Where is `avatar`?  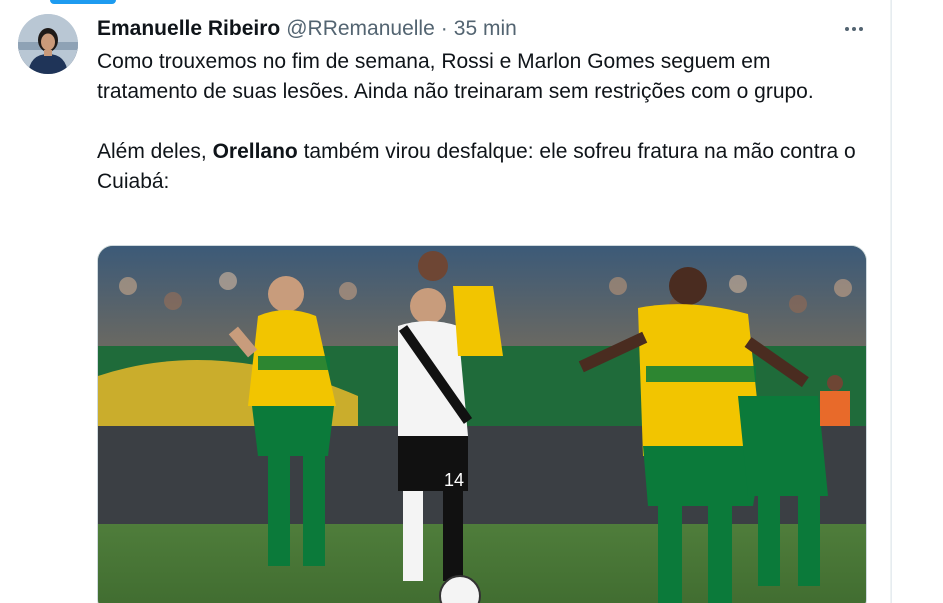
avatar is located at coordinates (48, 44).